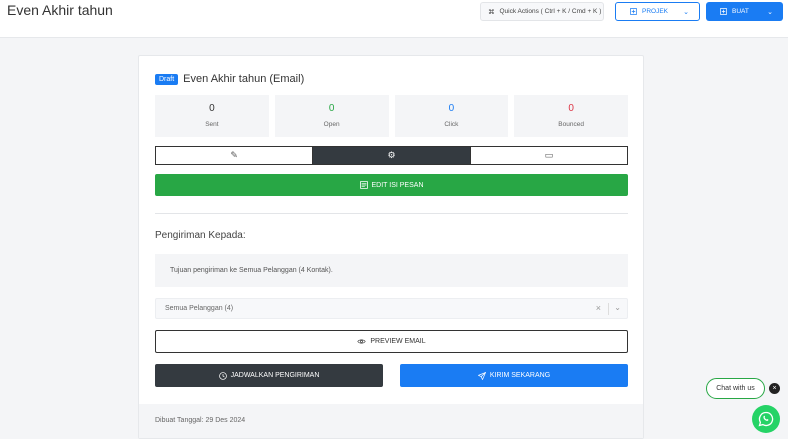  I want to click on send-icon, so click(481, 375).